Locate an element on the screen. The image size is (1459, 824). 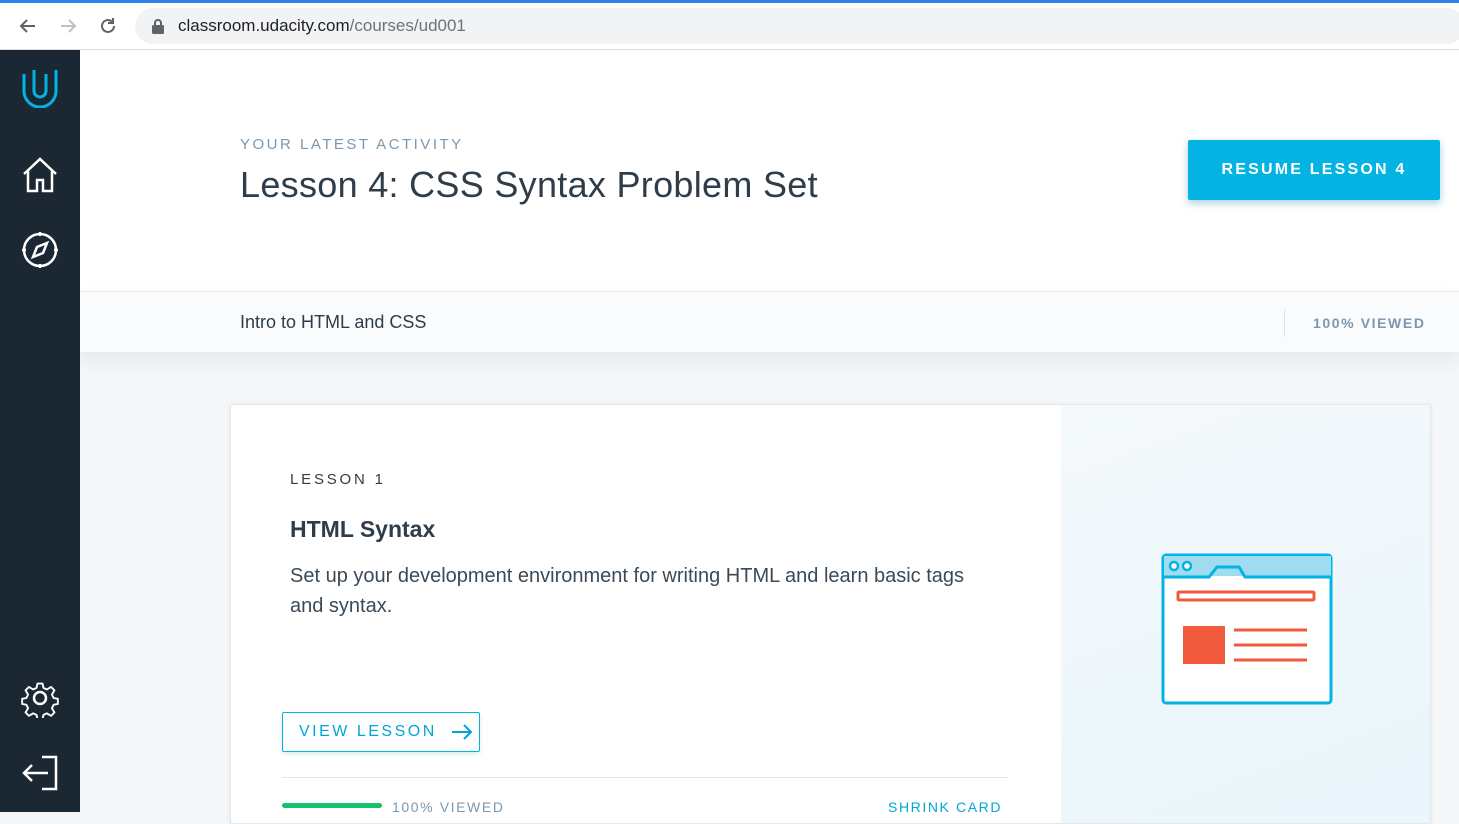
lesson-title: HTML Syntax is located at coordinates (363, 529).